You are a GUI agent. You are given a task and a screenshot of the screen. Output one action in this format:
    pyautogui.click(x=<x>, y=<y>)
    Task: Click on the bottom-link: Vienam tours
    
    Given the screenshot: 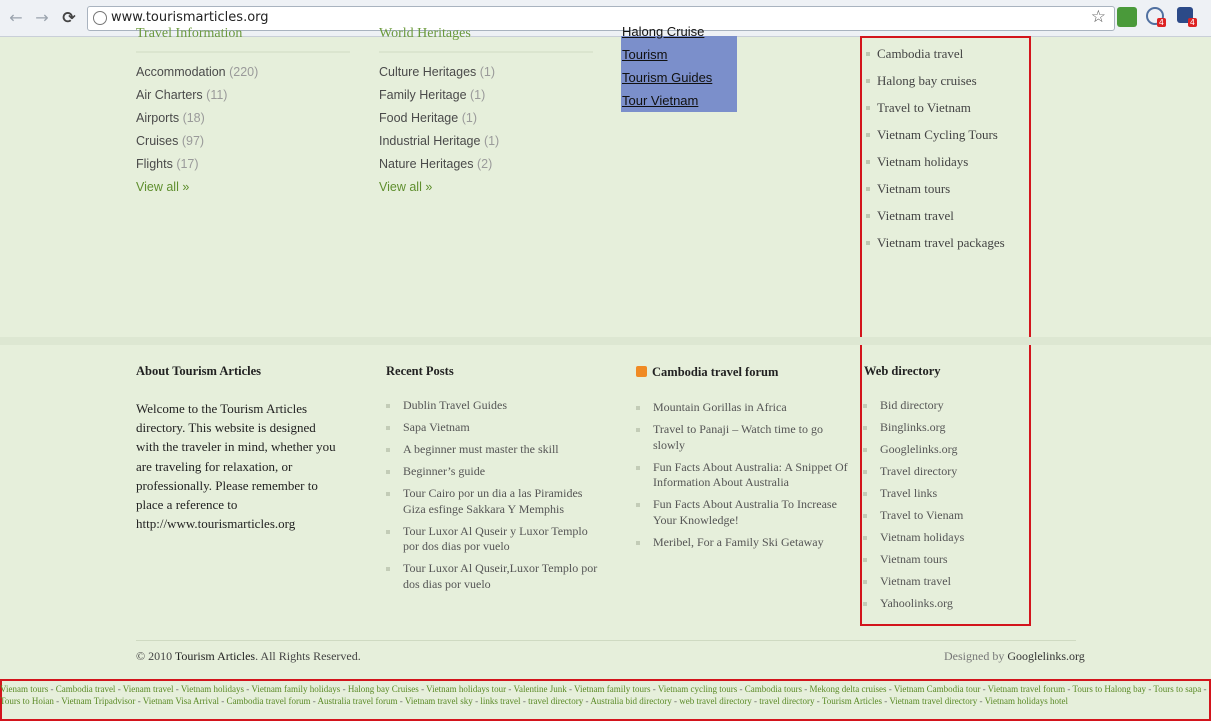 What is the action you would take?
    pyautogui.click(x=24, y=689)
    